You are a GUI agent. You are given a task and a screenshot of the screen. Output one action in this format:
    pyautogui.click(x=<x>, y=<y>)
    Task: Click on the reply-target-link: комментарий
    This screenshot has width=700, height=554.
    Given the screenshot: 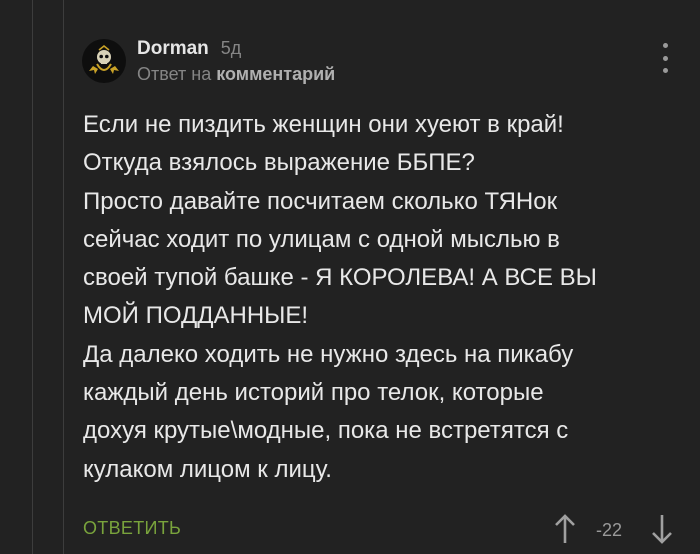 What is the action you would take?
    pyautogui.click(x=275, y=74)
    